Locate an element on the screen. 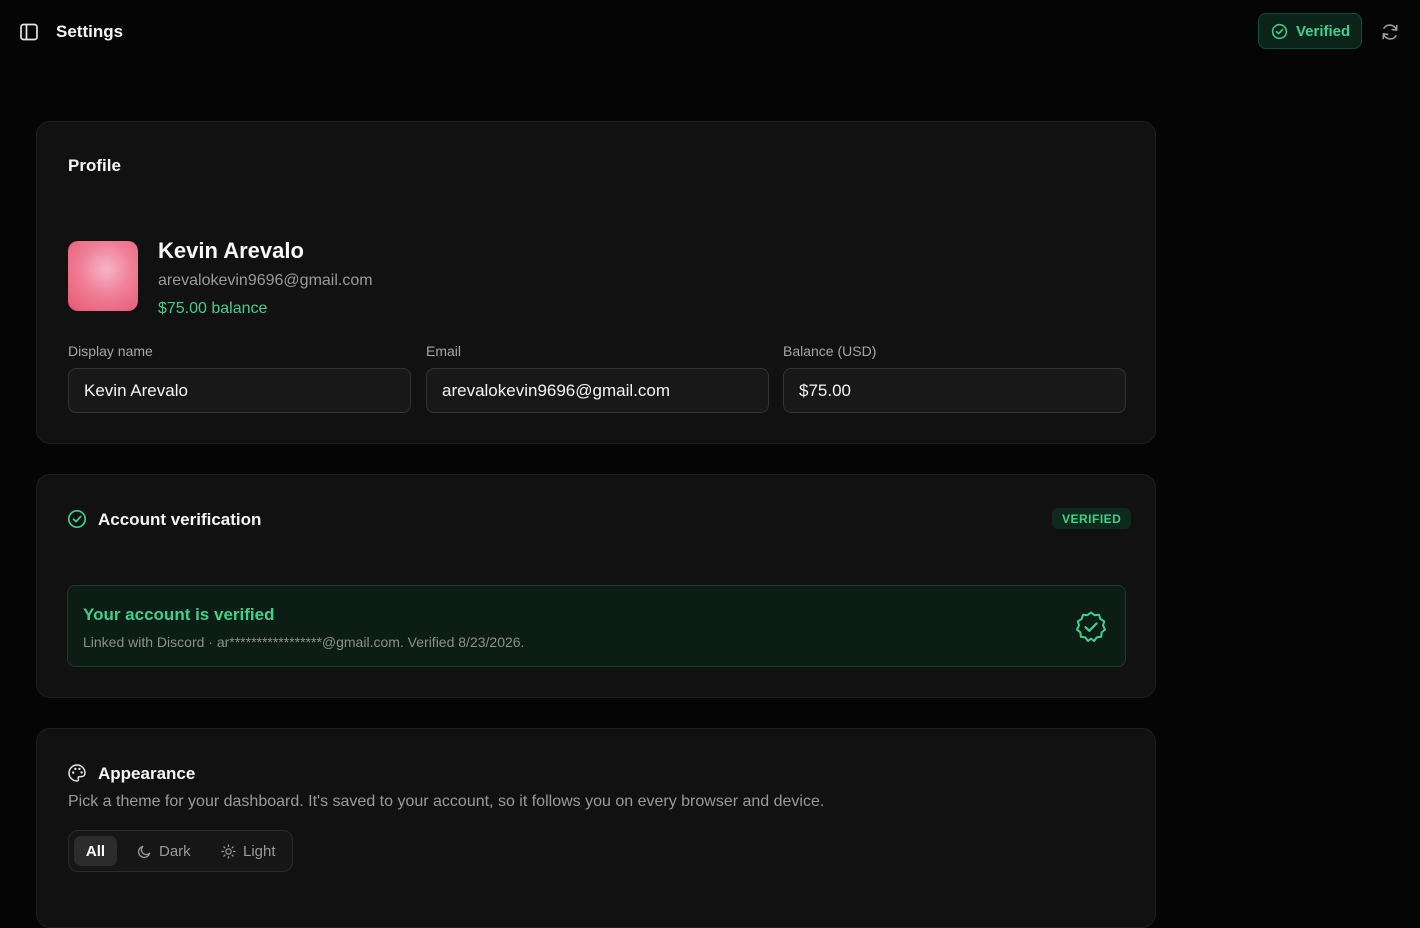 The image size is (1420, 928). sun-icon is located at coordinates (228, 851).